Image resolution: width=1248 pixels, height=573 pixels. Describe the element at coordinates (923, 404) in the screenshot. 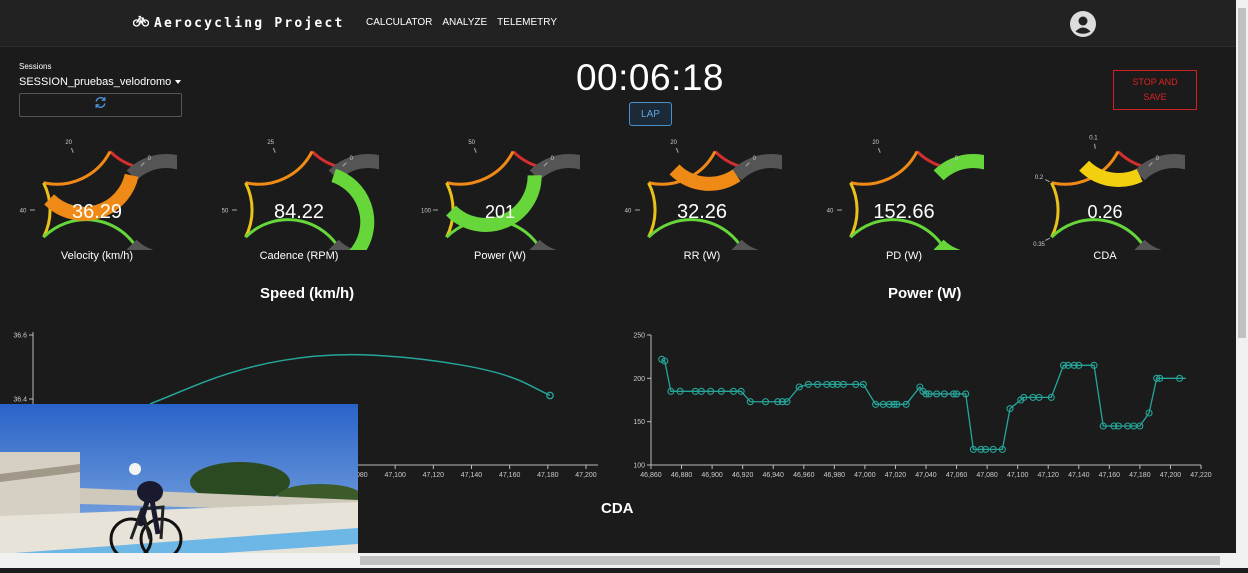

I see `power-series-line` at that location.